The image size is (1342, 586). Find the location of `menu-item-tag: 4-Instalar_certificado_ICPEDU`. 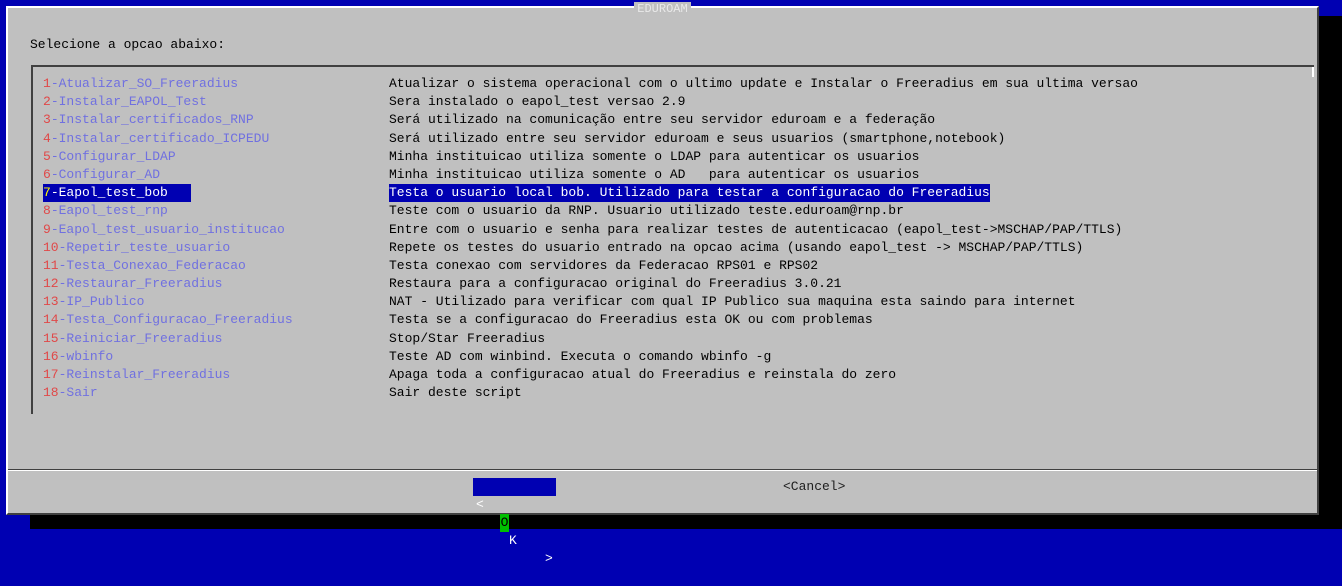

menu-item-tag: 4-Instalar_certificado_ICPEDU is located at coordinates (198, 139).